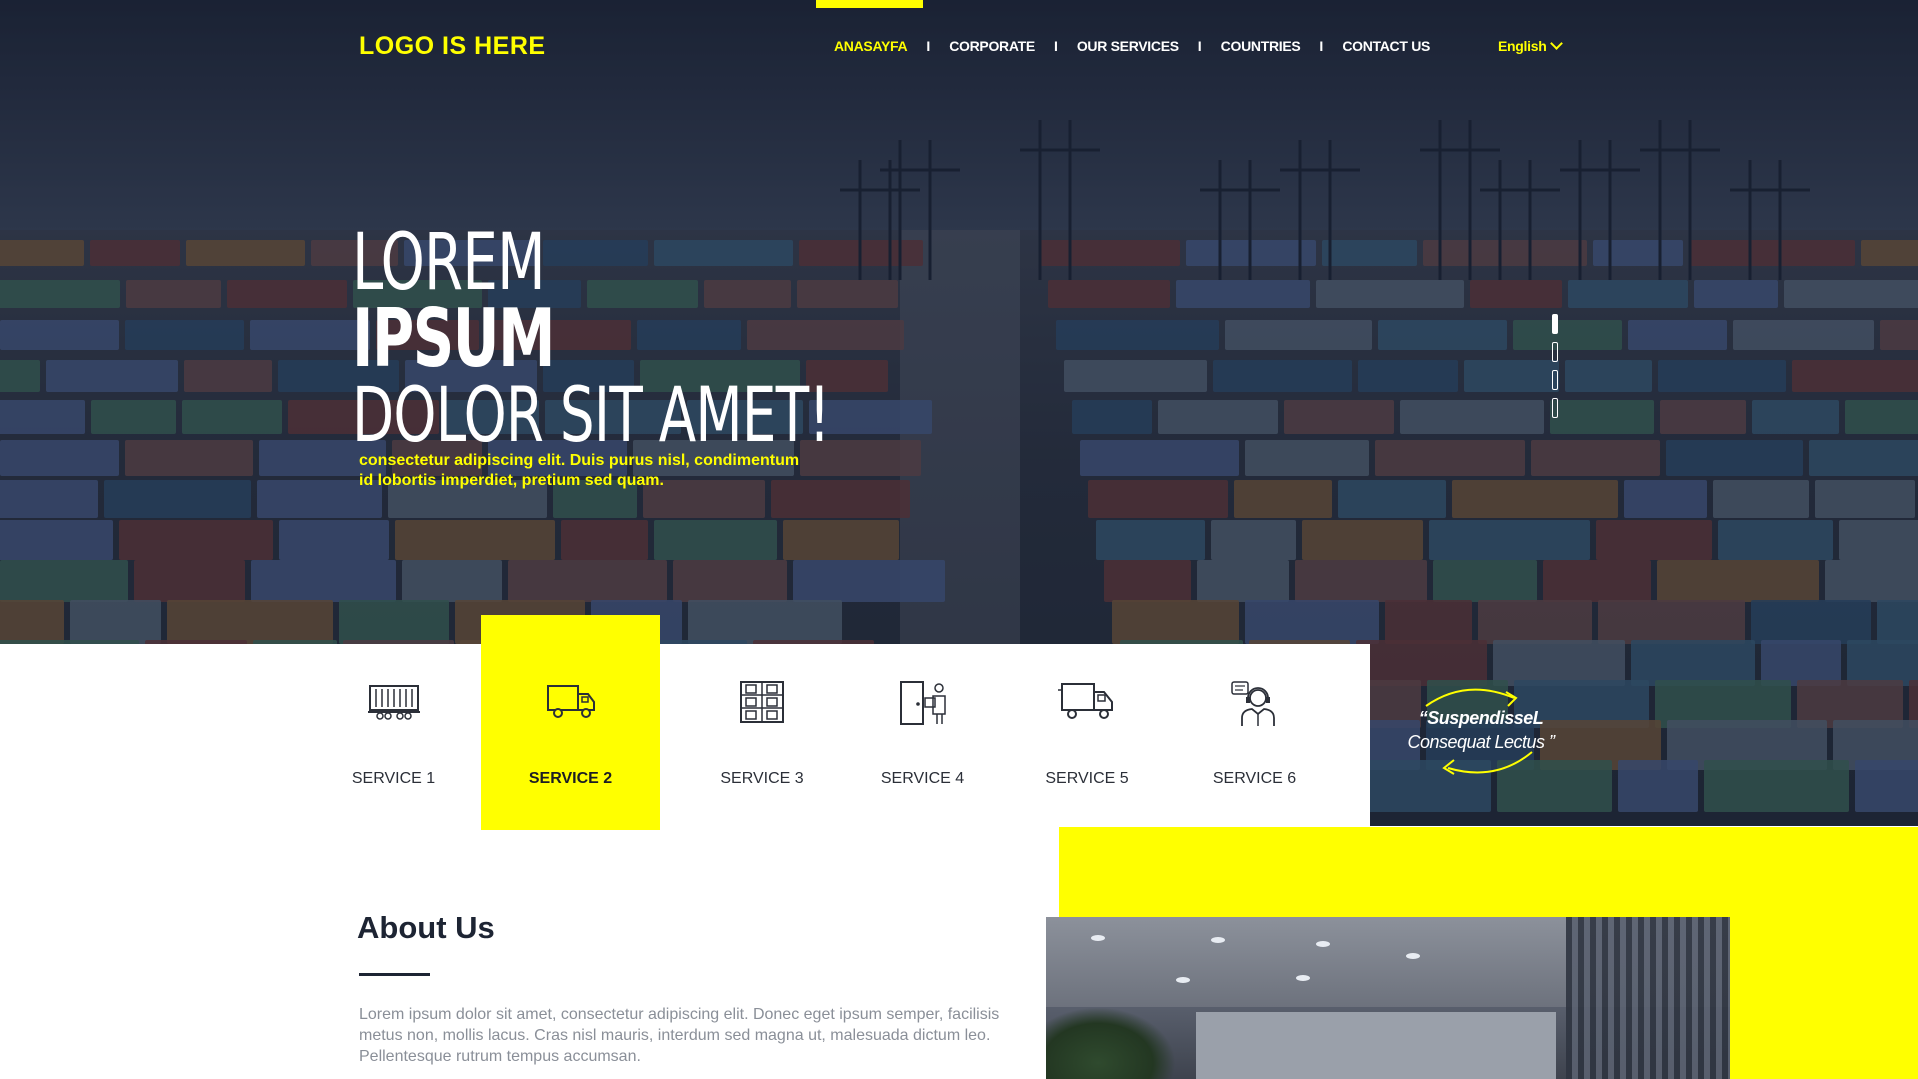 This screenshot has height=1079, width=1918. Describe the element at coordinates (762, 778) in the screenshot. I see `service-label: SERVICE 3` at that location.